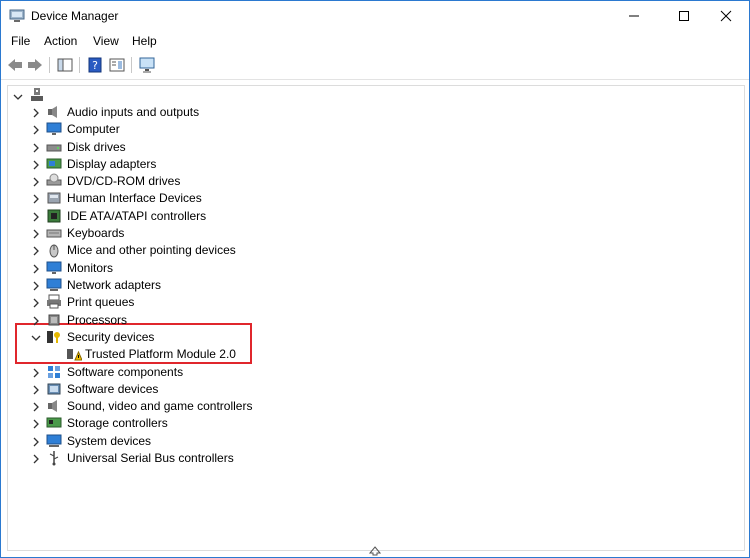  Describe the element at coordinates (60, 41) in the screenshot. I see `menu-action: Action` at that location.